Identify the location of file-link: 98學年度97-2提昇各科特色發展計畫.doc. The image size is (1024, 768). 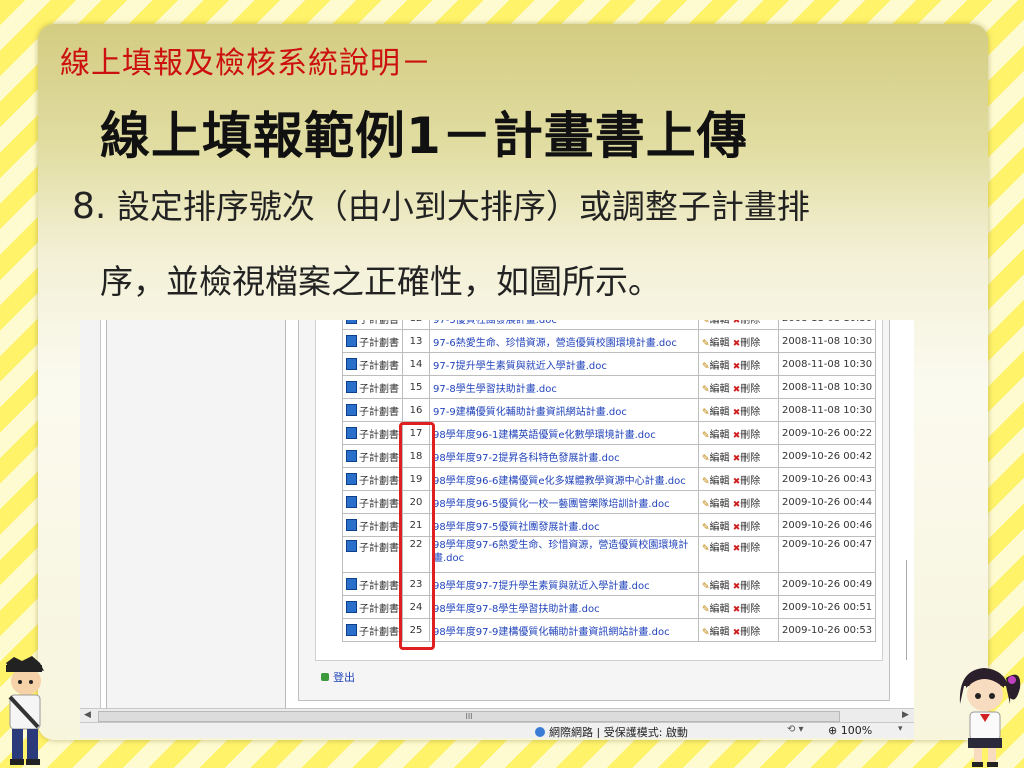
(526, 458).